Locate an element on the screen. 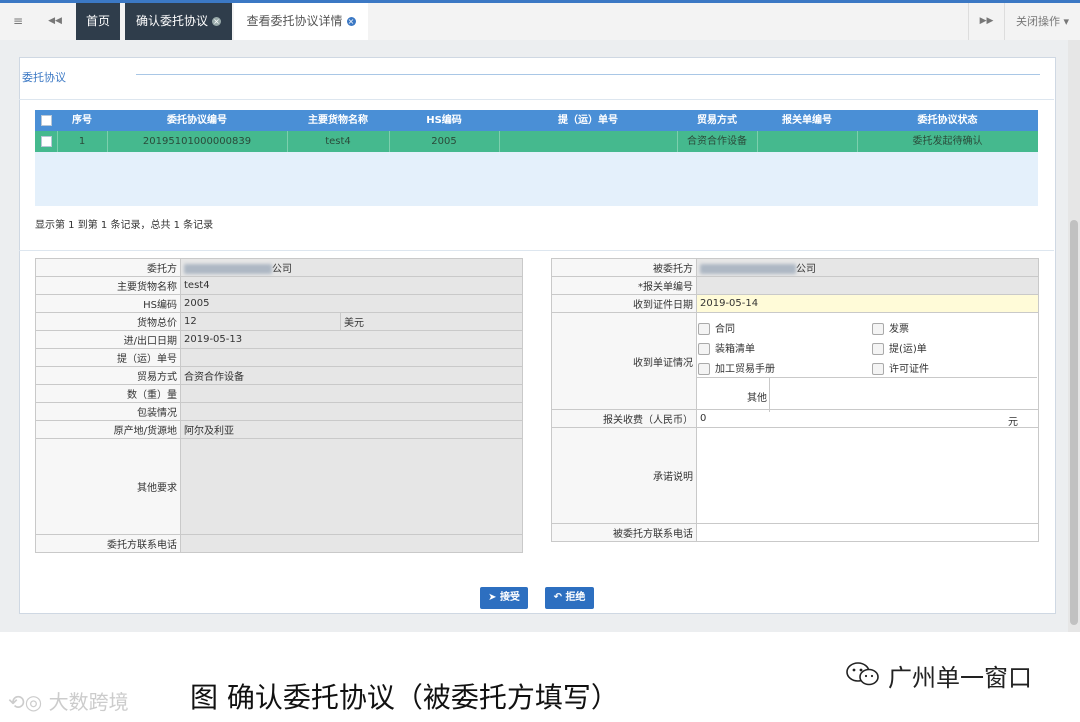  send-icon: ➤ is located at coordinates (492, 597).